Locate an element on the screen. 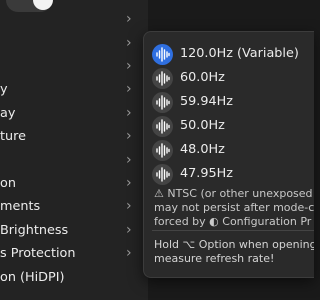  refresh-rate-label: 60.0Hz is located at coordinates (202, 77).